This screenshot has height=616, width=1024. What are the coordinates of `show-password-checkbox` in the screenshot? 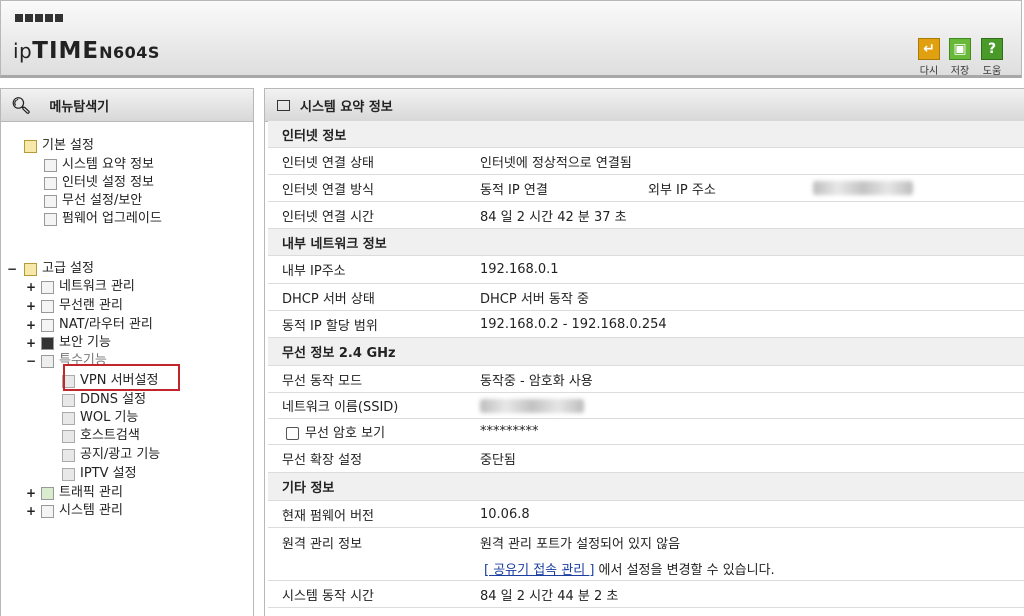 It's located at (292, 433).